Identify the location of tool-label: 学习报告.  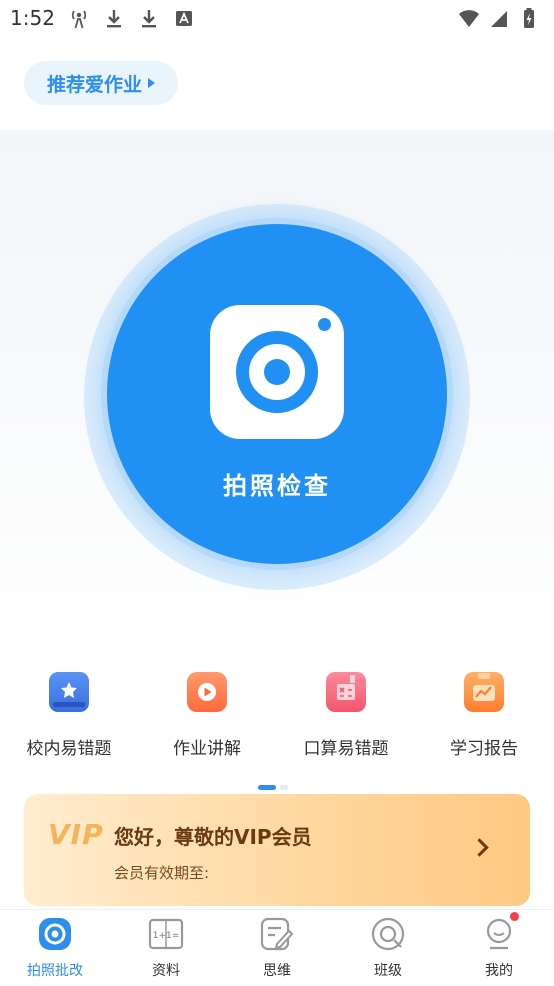
(484, 749).